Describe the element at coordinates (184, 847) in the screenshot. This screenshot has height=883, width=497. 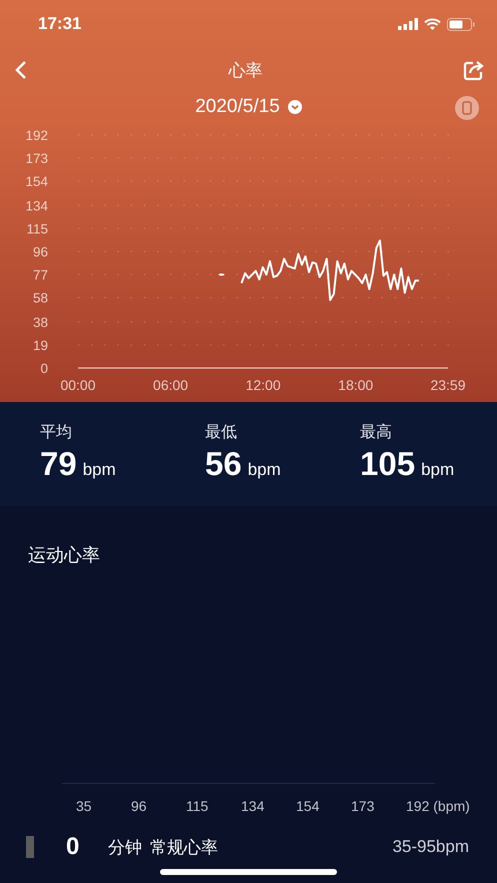
I see `zone-name: 常规心率` at that location.